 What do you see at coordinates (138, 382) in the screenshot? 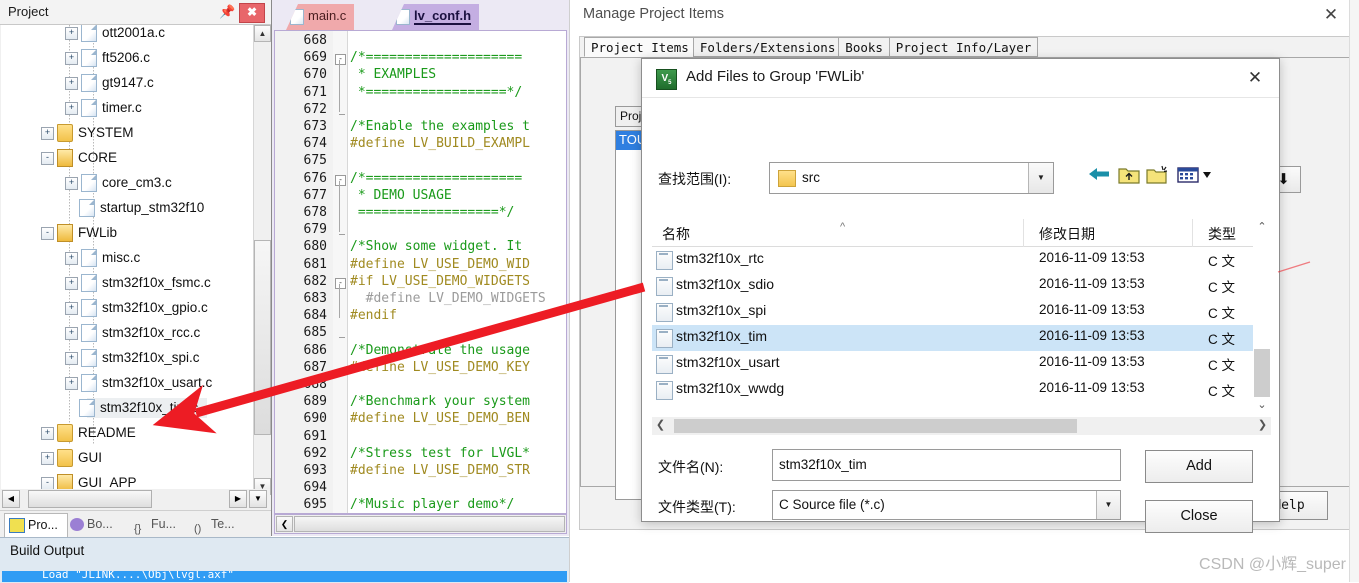
I see `tree-item: + stm32f10x_usart.c` at bounding box center [138, 382].